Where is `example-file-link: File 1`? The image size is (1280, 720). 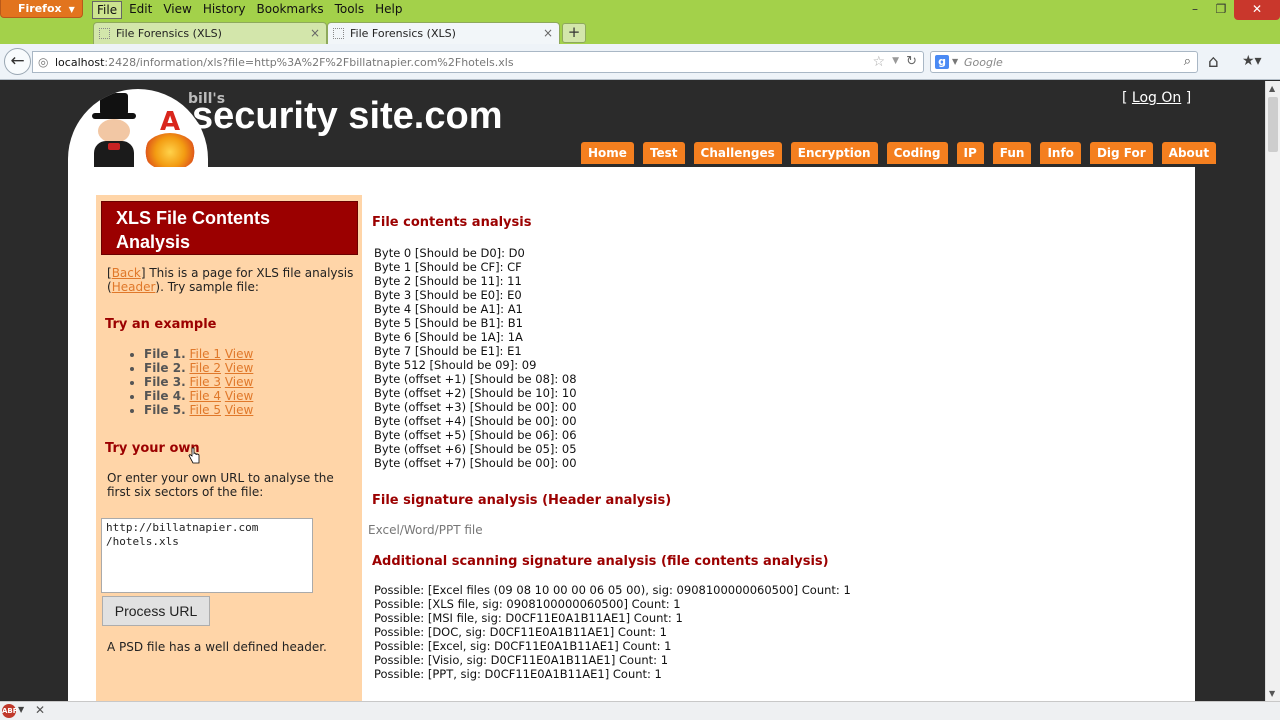
example-file-link: File 1 is located at coordinates (205, 354).